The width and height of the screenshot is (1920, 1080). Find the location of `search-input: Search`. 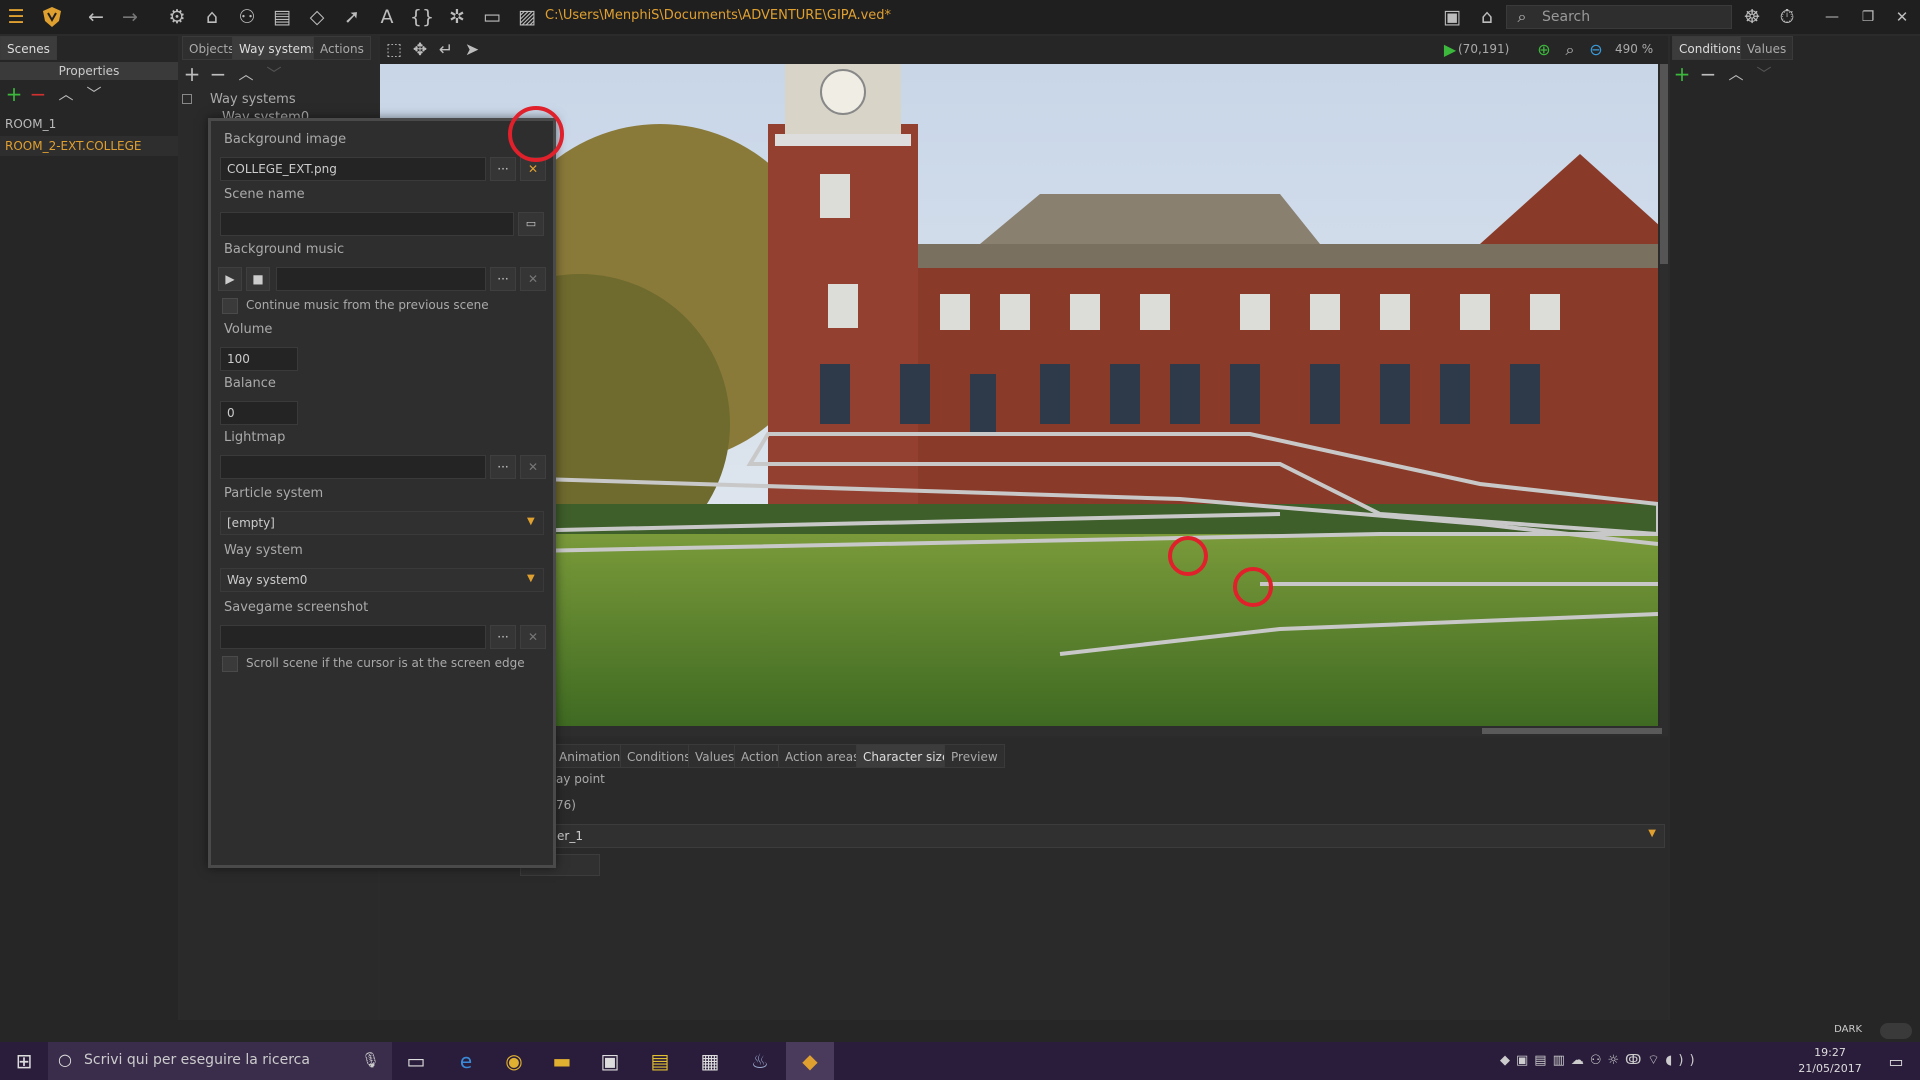

search-input: Search is located at coordinates (1619, 17).